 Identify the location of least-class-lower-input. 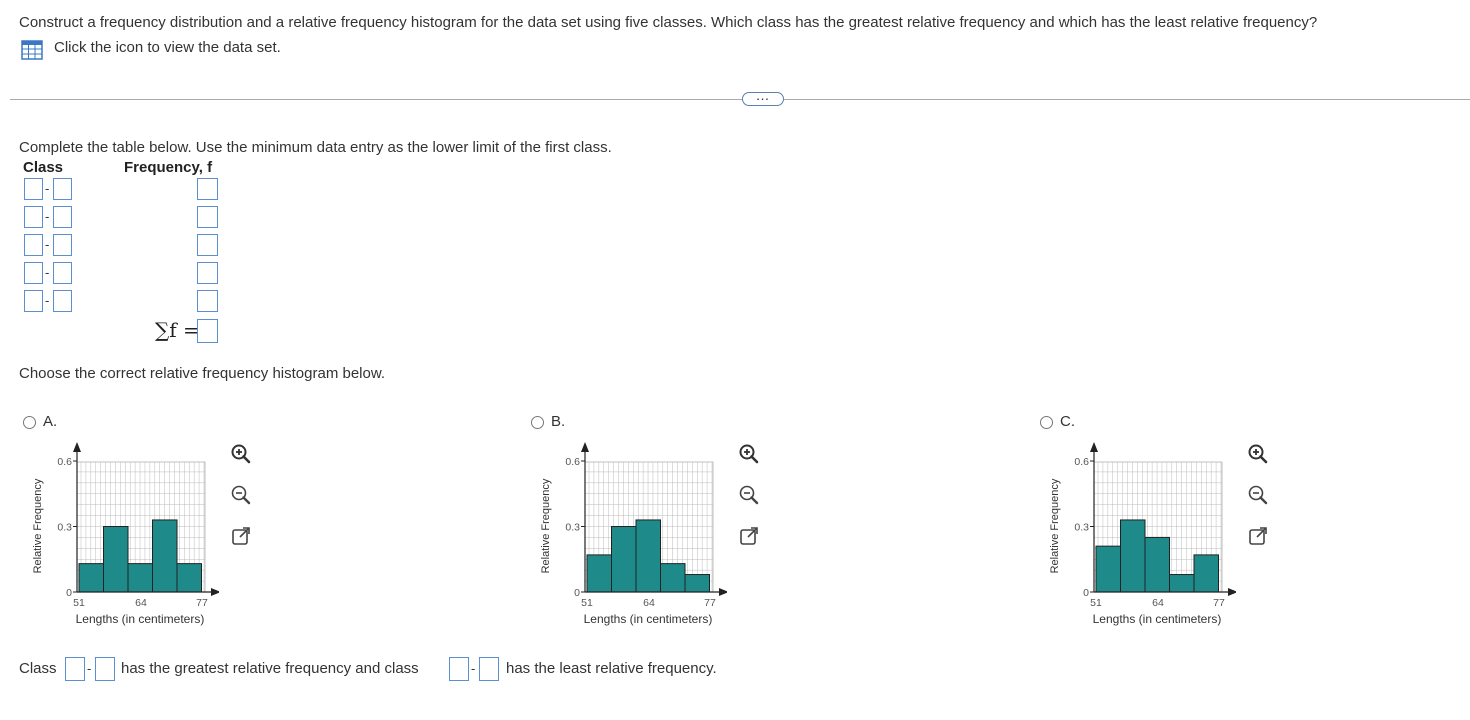
(459, 669).